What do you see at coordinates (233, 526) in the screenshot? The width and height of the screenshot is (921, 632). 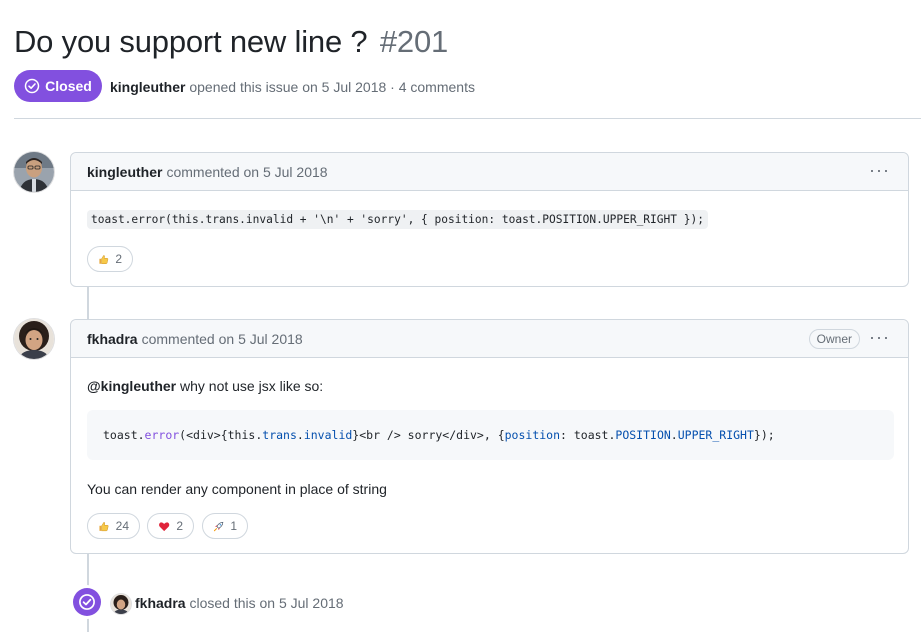 I see `reaction-count: 1` at bounding box center [233, 526].